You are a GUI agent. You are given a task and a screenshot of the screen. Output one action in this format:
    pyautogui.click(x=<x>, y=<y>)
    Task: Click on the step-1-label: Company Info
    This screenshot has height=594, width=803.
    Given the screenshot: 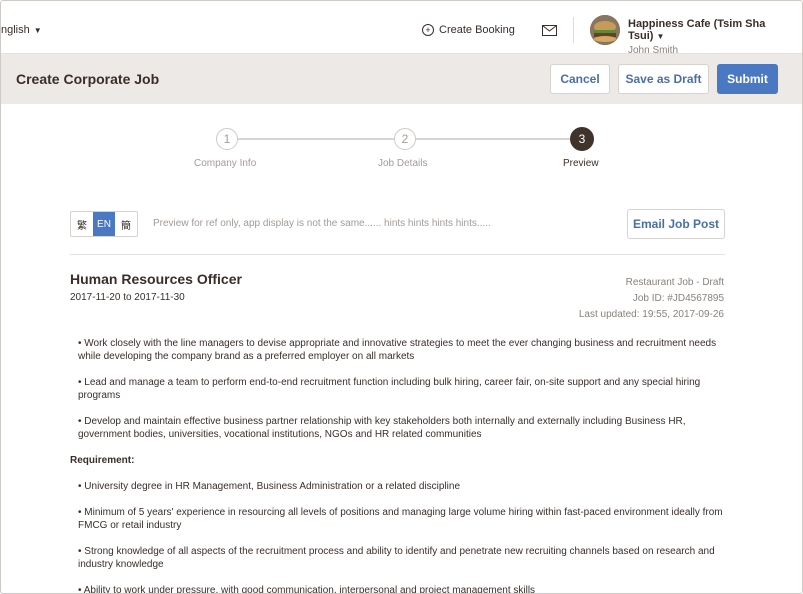 What is the action you would take?
    pyautogui.click(x=225, y=163)
    